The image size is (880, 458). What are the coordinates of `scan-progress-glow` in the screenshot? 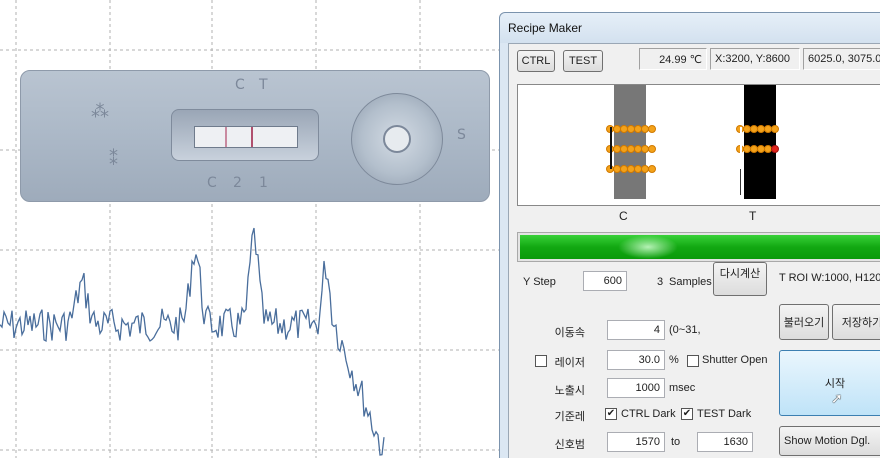 It's located at (648, 247).